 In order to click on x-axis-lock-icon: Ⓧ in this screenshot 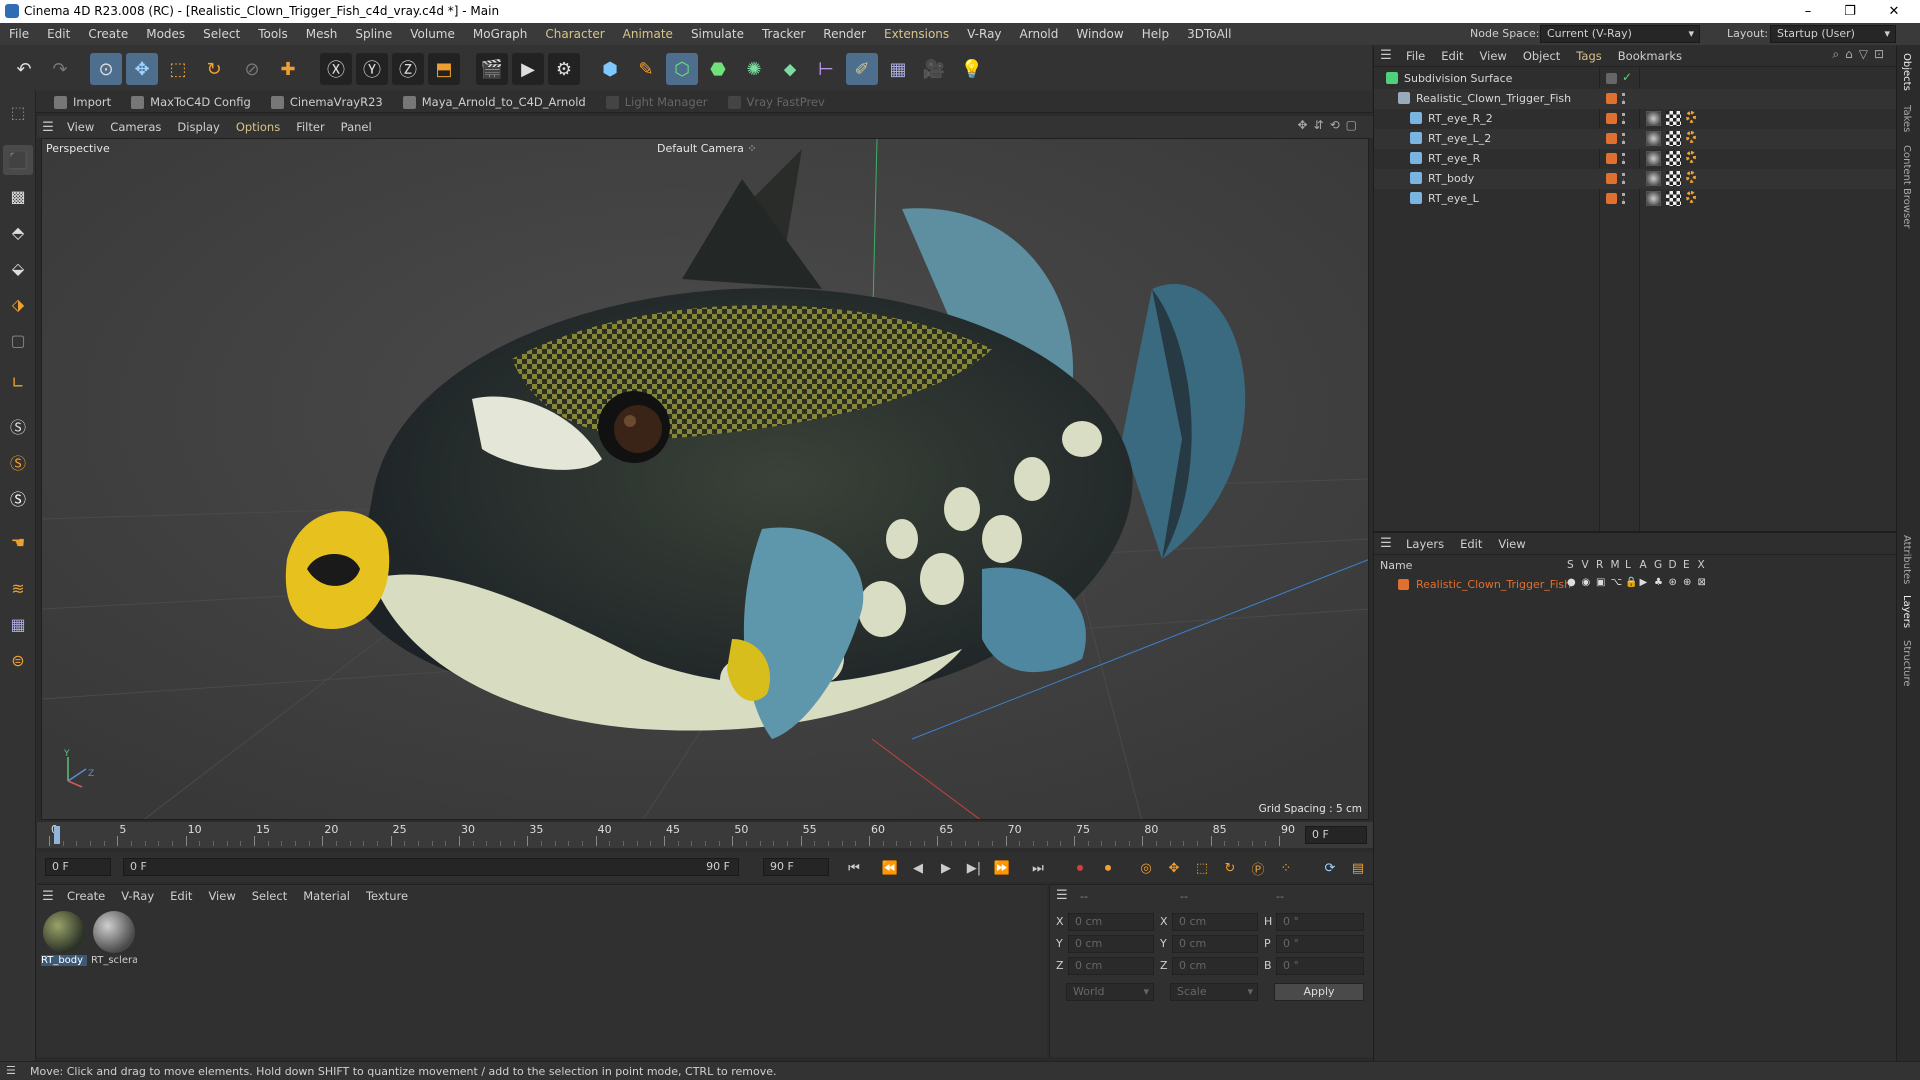, I will do `click(336, 69)`.